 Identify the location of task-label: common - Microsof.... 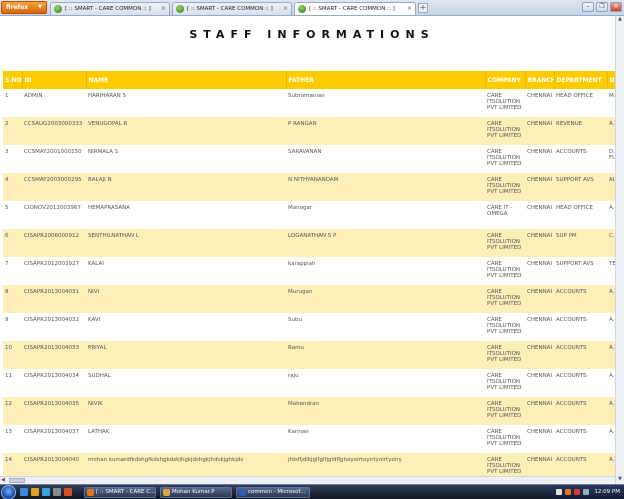
(277, 492).